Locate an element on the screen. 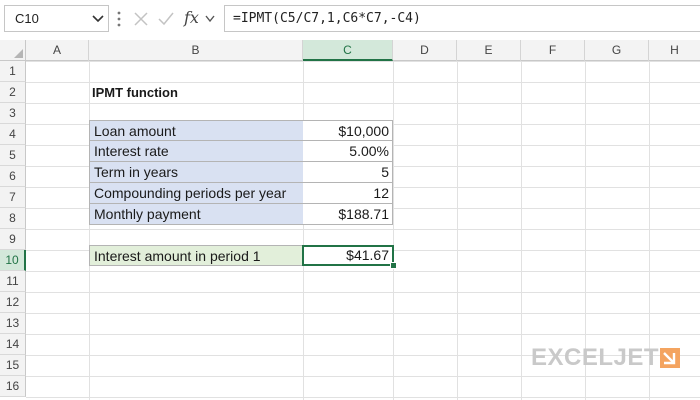  formula-bar: C10 fx =IPMT(C5/C7,1,C6*C7,-C4) is located at coordinates (350, 19).